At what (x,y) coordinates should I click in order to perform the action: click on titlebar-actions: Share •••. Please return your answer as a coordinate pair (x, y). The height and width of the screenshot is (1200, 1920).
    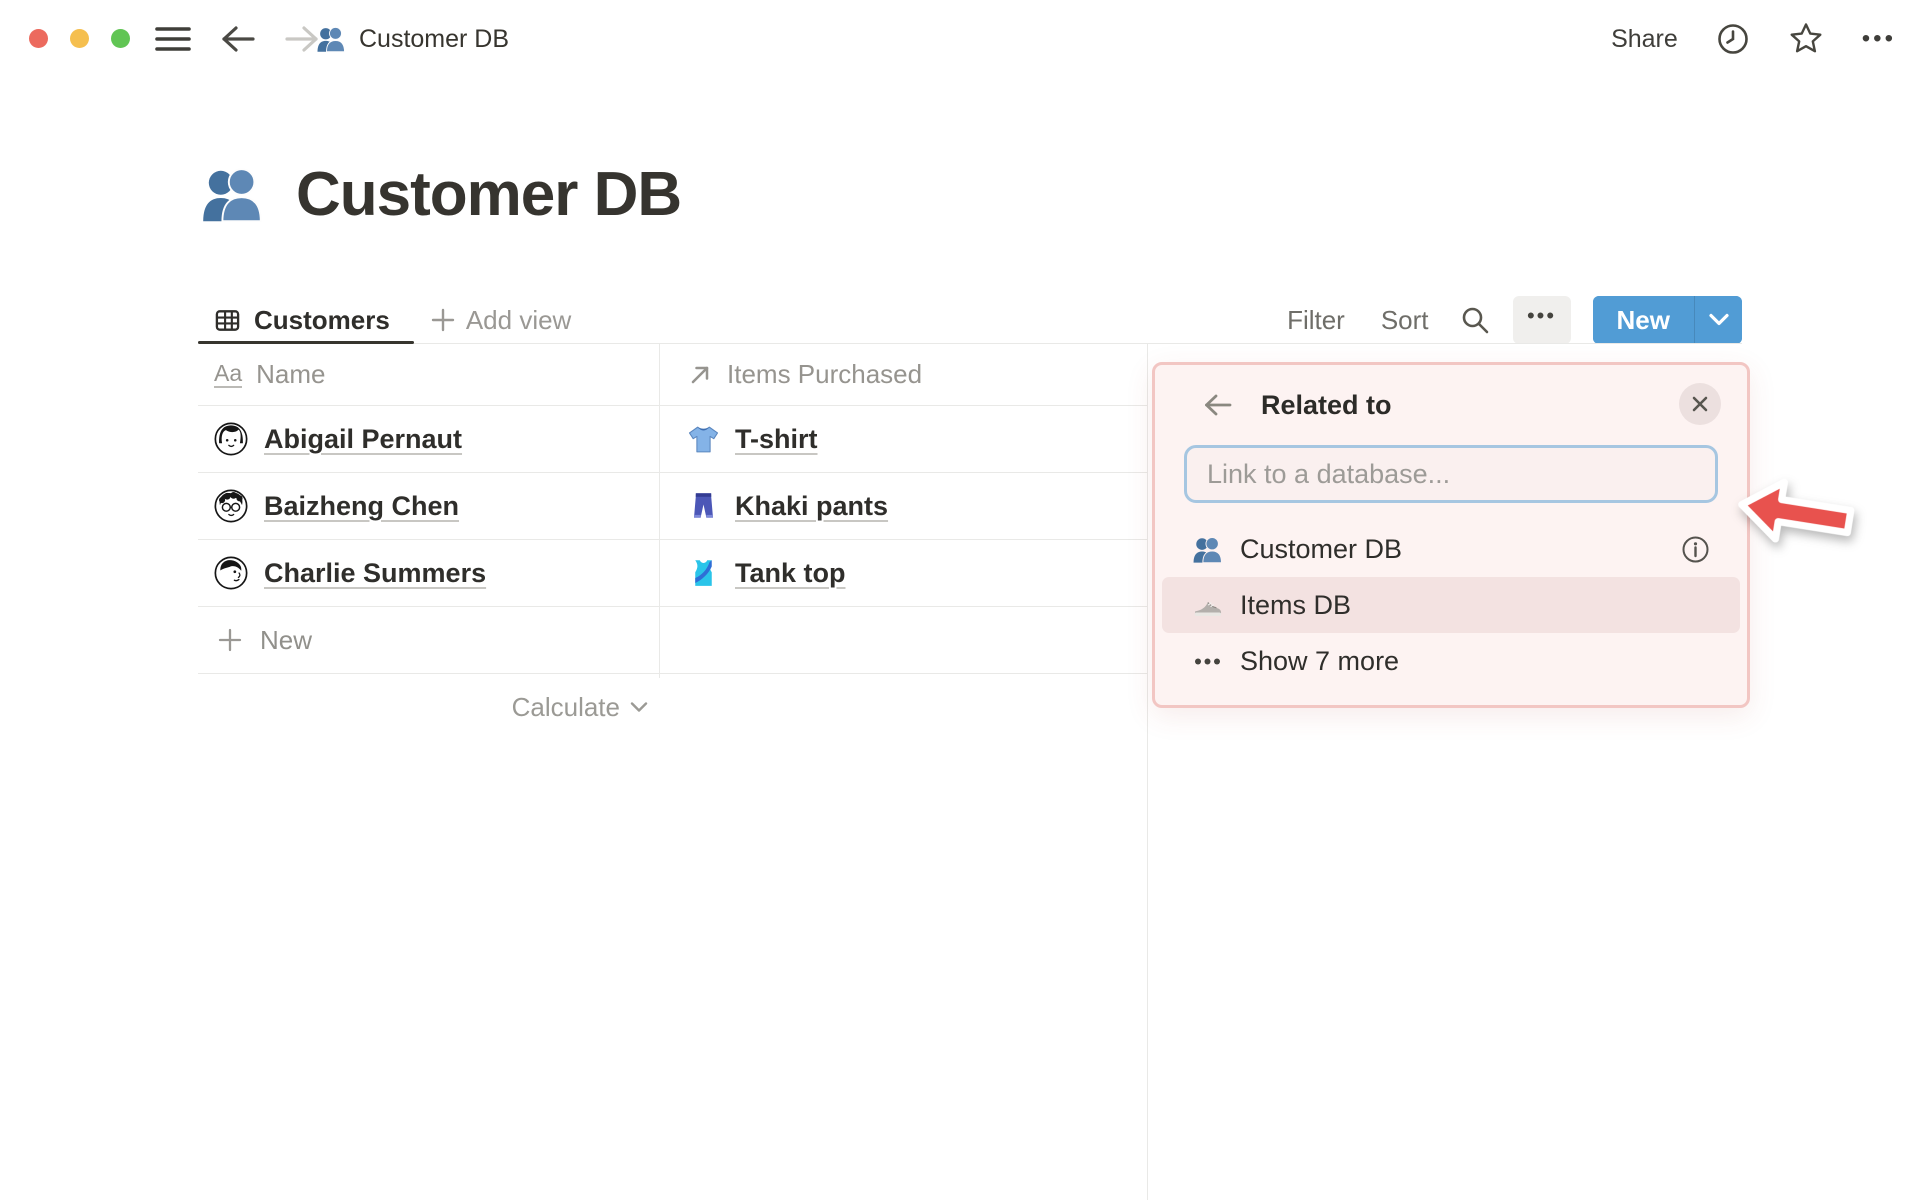
    Looking at the image, I should click on (1753, 39).